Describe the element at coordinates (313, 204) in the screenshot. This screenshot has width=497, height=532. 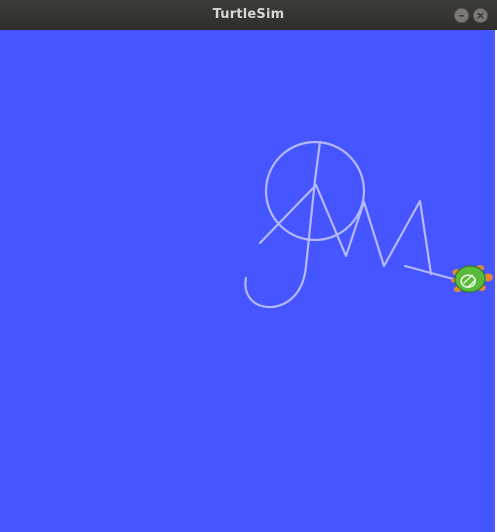
I see `pen-trail-stem` at that location.